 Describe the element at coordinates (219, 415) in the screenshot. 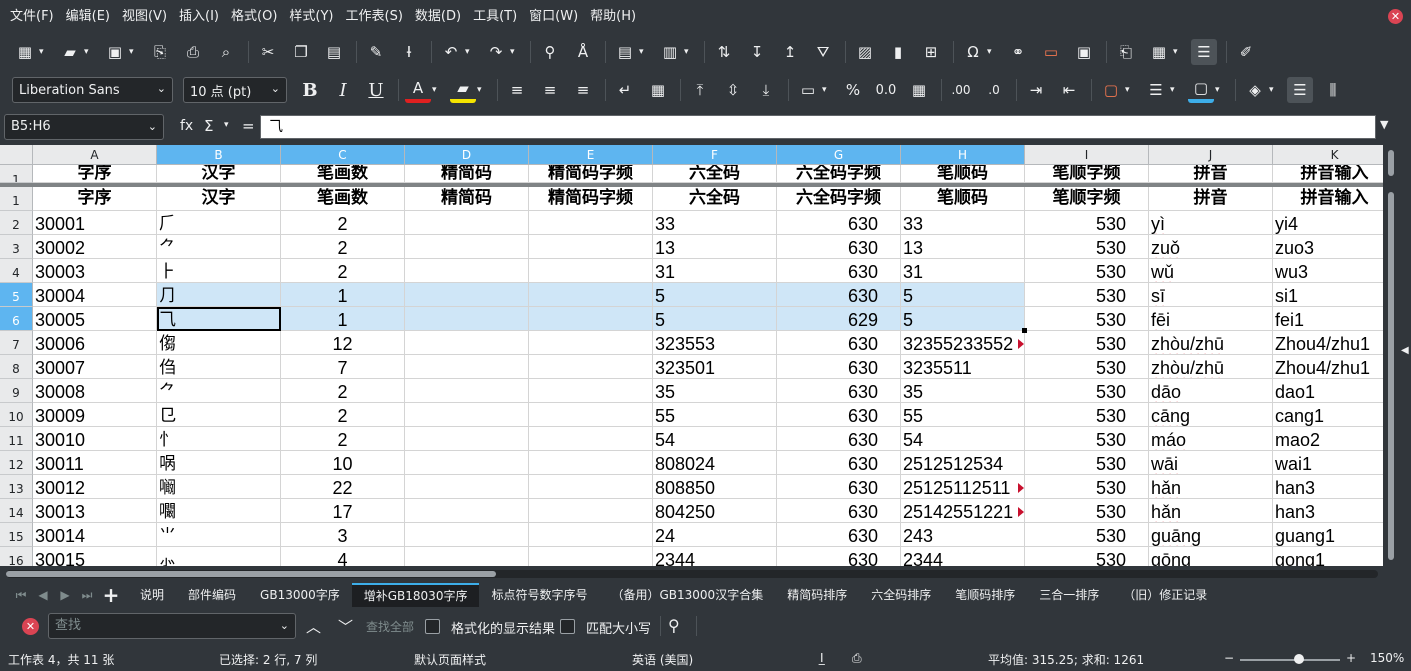

I see `grid-cell: ⺋` at that location.